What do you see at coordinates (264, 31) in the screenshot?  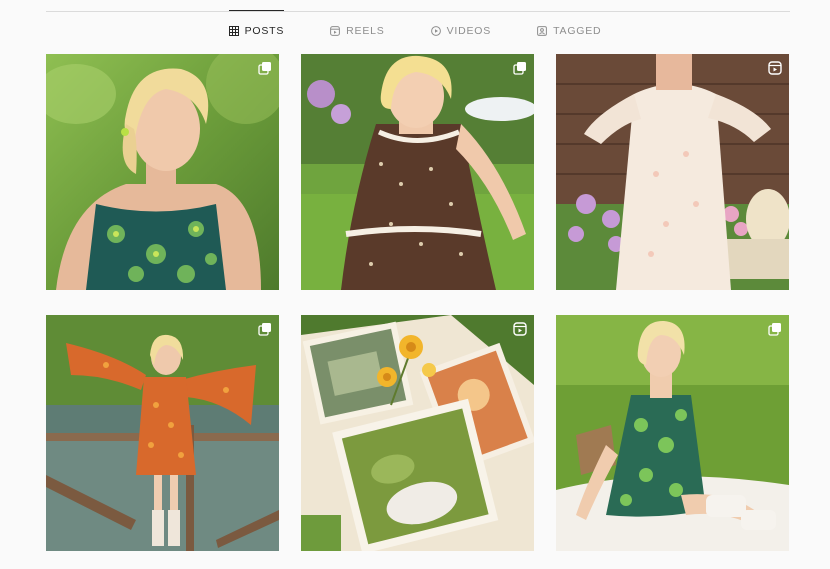 I see `tab-posts-label: POSTS` at bounding box center [264, 31].